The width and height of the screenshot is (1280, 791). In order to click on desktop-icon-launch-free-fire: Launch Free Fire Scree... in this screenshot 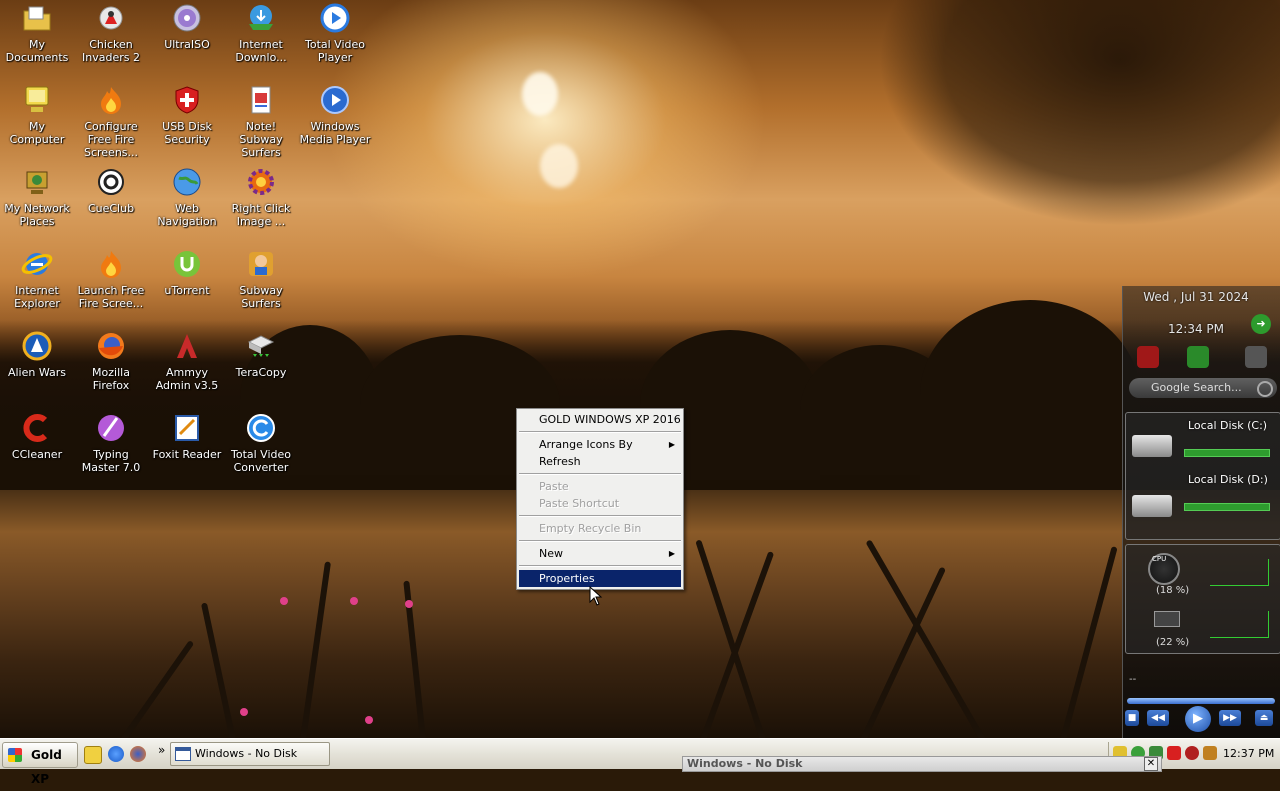, I will do `click(111, 279)`.